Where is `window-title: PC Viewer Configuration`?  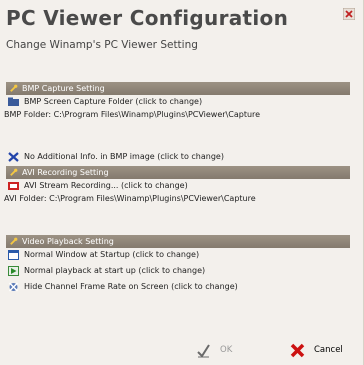 window-title: PC Viewer Configuration is located at coordinates (147, 18).